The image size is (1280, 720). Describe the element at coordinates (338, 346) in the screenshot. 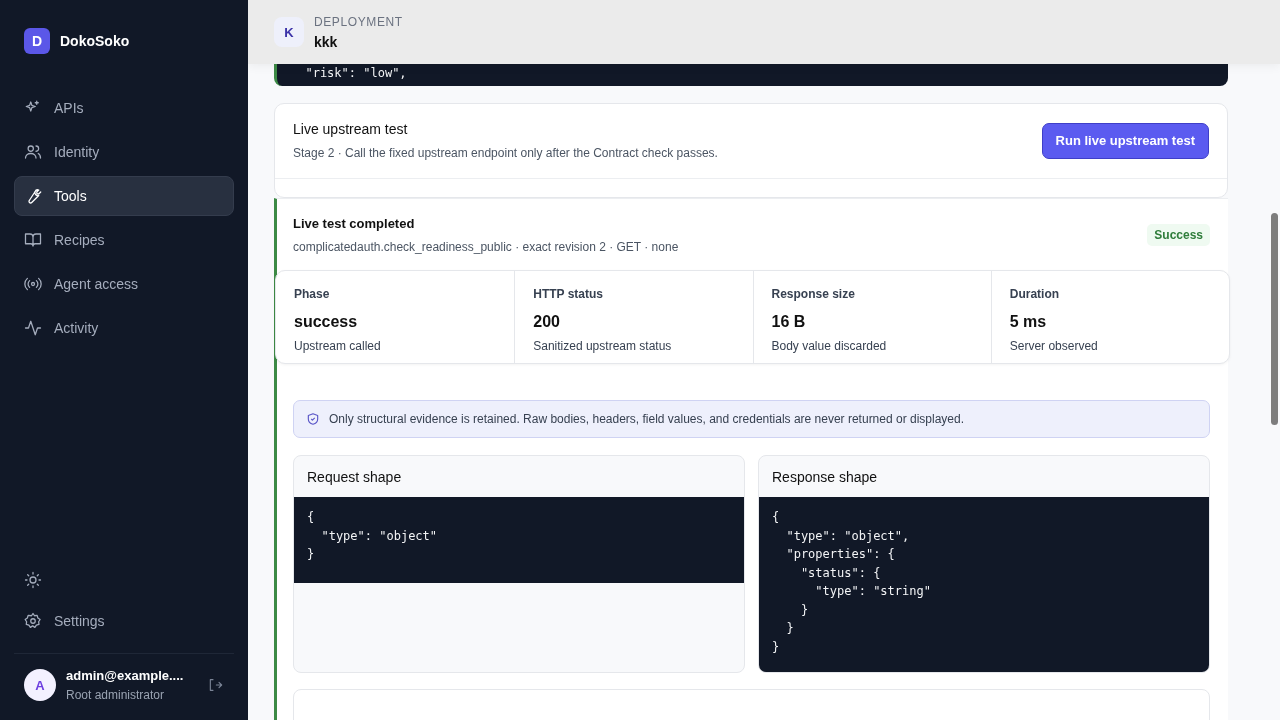

I see `stat-note: Upstream called` at that location.